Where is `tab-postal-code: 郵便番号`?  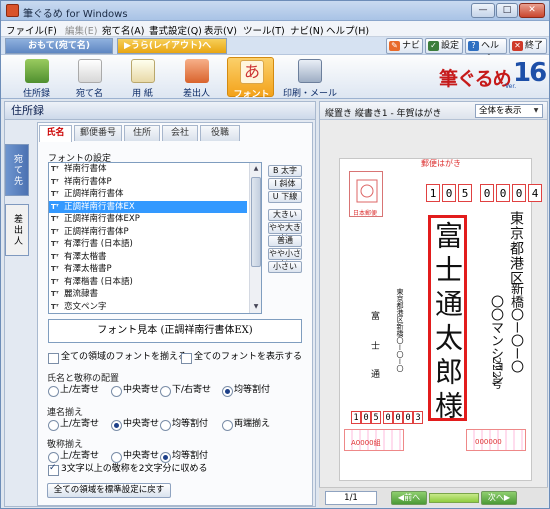 tab-postal-code: 郵便番号 is located at coordinates (98, 133).